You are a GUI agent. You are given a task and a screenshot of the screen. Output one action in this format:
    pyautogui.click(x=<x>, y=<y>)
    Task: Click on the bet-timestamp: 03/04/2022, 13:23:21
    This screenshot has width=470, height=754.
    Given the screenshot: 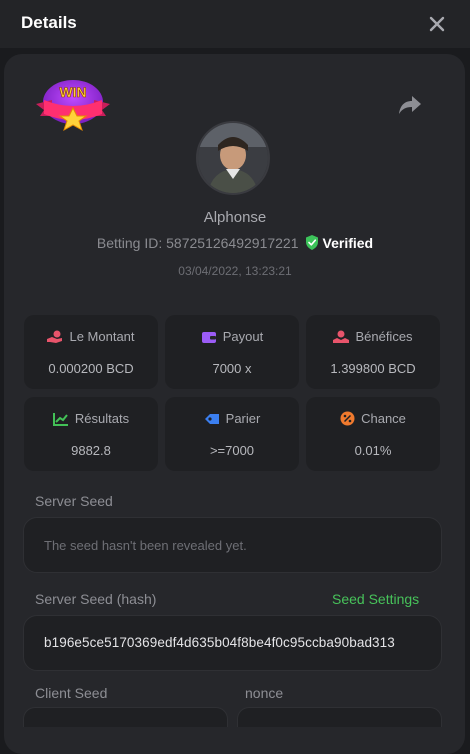 What is the action you would take?
    pyautogui.click(x=235, y=271)
    